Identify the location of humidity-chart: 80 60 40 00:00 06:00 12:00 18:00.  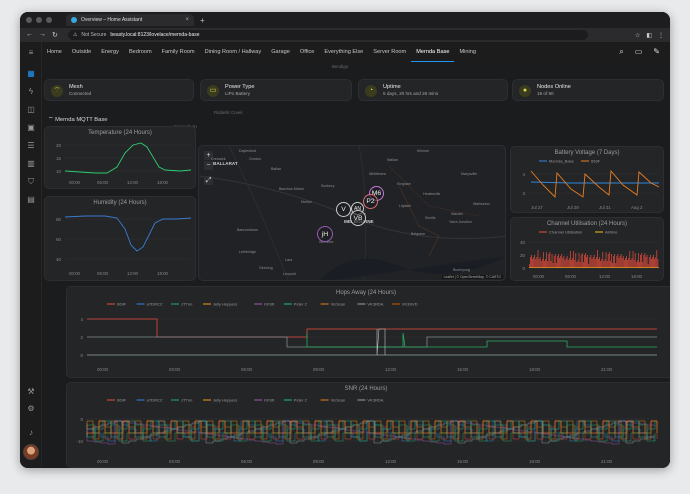
(124, 245).